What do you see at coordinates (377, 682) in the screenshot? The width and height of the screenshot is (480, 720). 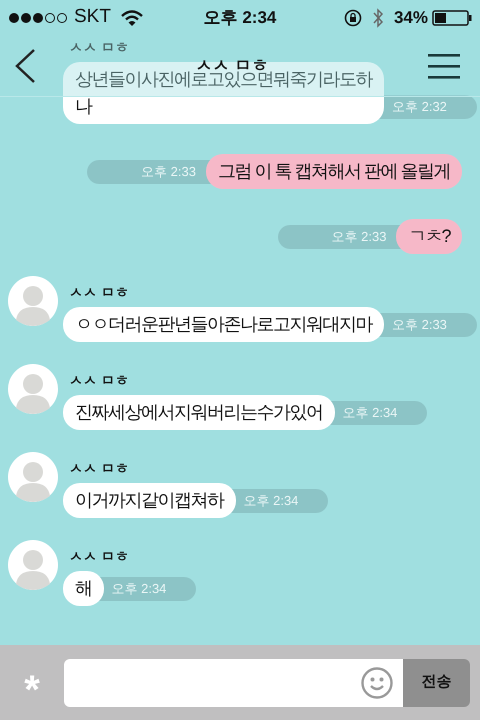 I see `emoji-icon` at bounding box center [377, 682].